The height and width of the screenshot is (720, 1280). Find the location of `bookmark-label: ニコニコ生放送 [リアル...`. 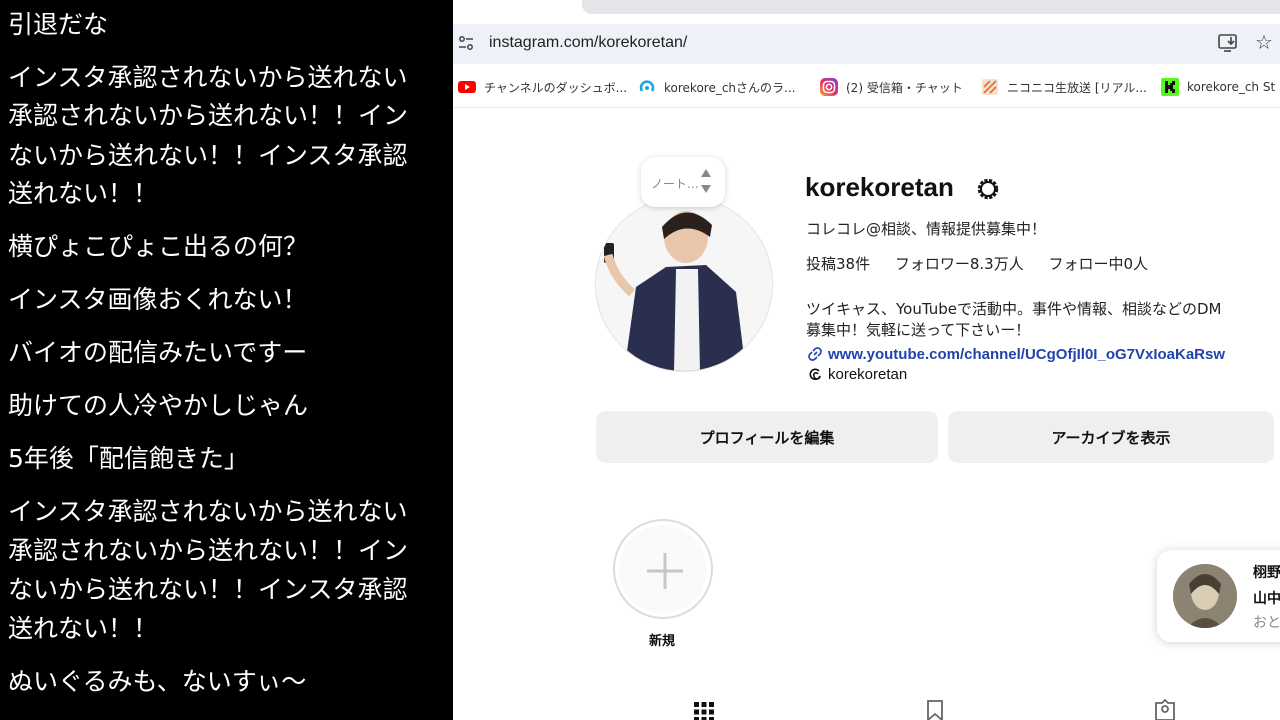

bookmark-label: ニコニコ生放送 [リアル... is located at coordinates (1077, 87).